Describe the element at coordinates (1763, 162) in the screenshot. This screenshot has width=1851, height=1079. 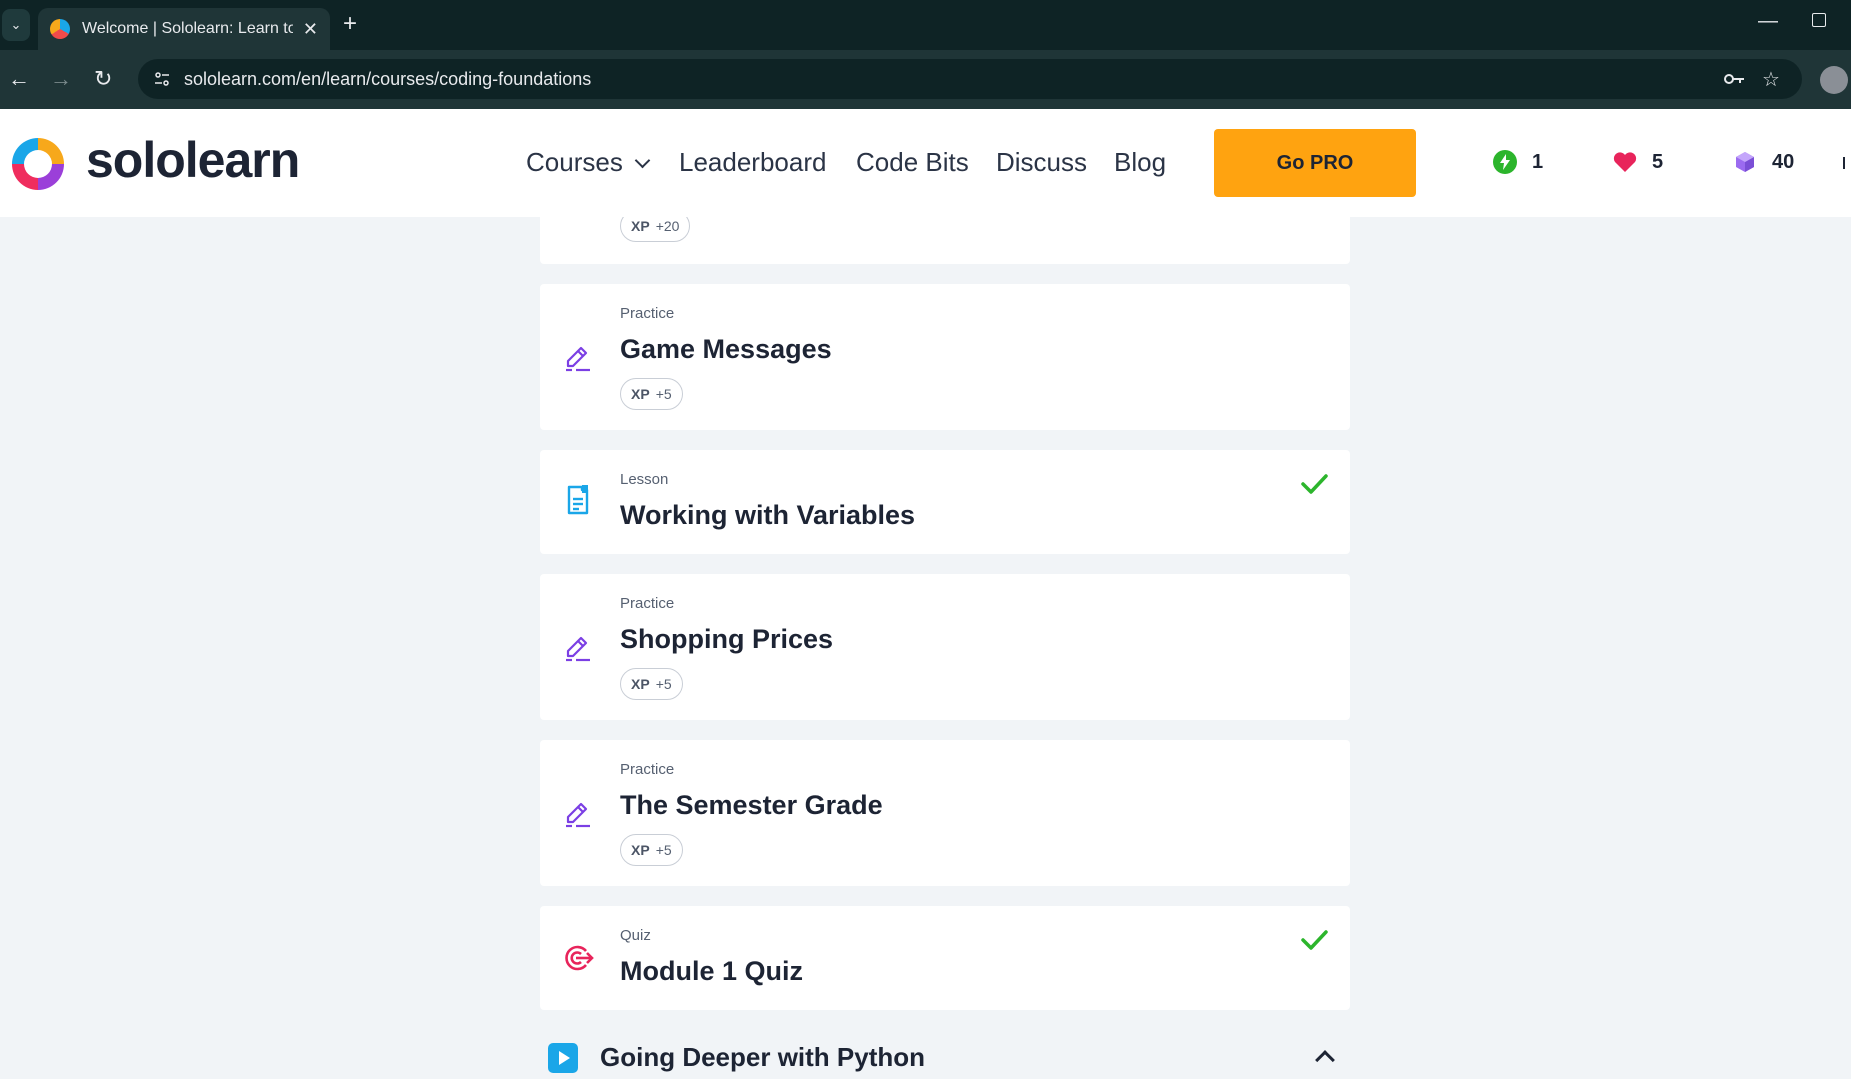
I see `gems-counter: 40` at that location.